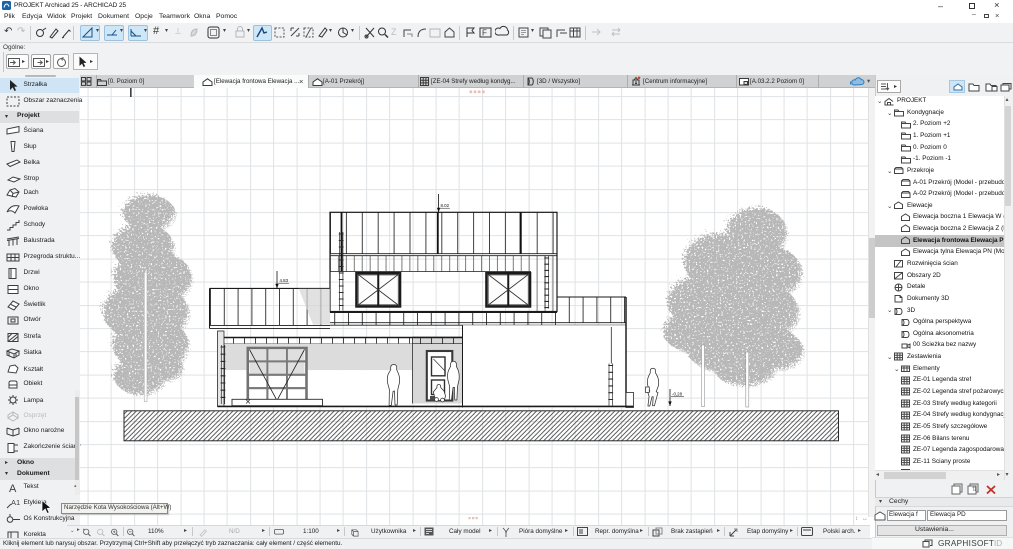 Image resolution: width=1013 pixels, height=549 pixels. I want to click on svg-text: A, so click(13, 488).